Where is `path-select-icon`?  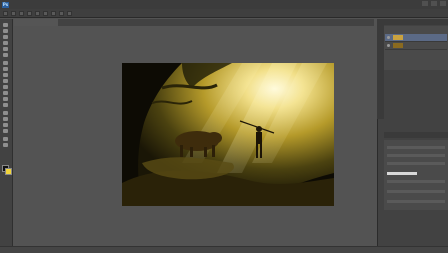
path-select-icon is located at coordinates (5, 125).